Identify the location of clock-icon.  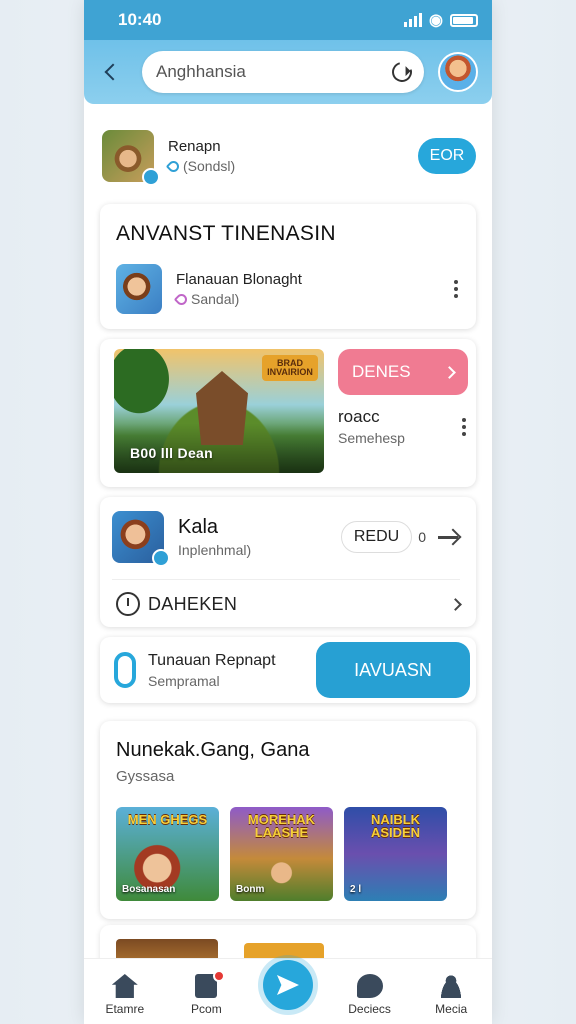
(128, 604).